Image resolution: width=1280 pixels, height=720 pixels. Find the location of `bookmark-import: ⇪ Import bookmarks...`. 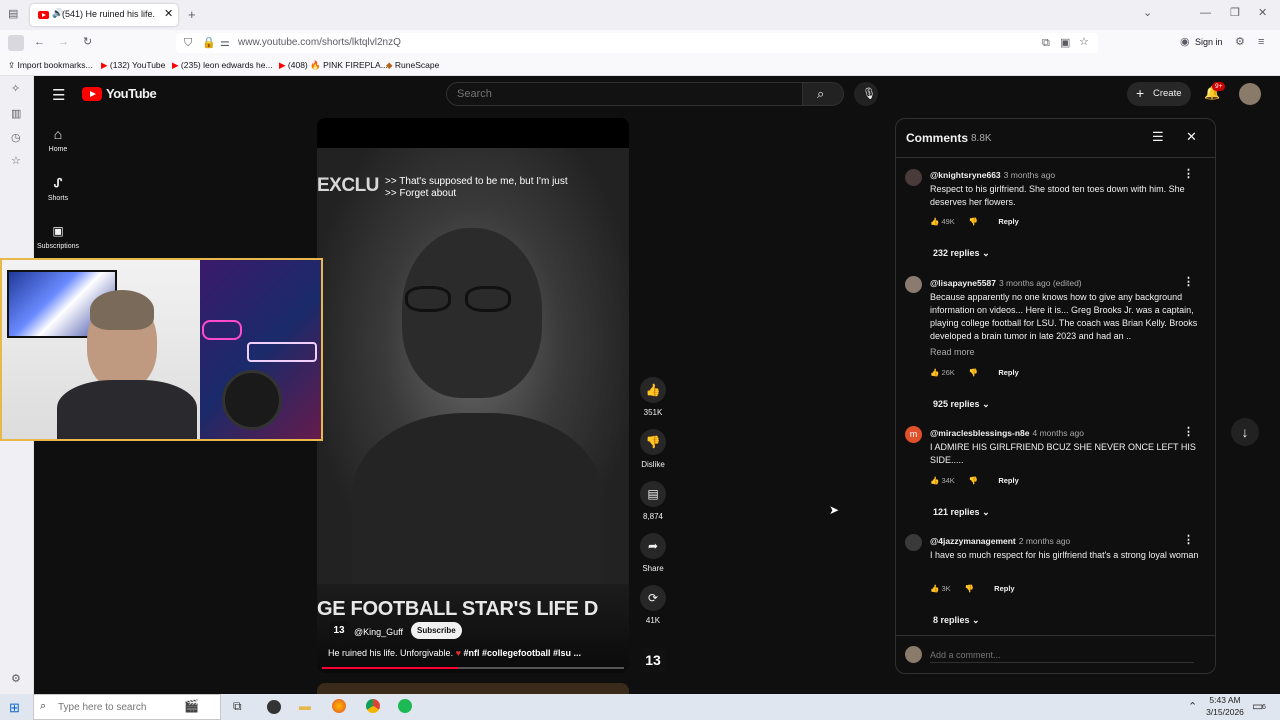

bookmark-import: ⇪ Import bookmarks... is located at coordinates (50, 65).